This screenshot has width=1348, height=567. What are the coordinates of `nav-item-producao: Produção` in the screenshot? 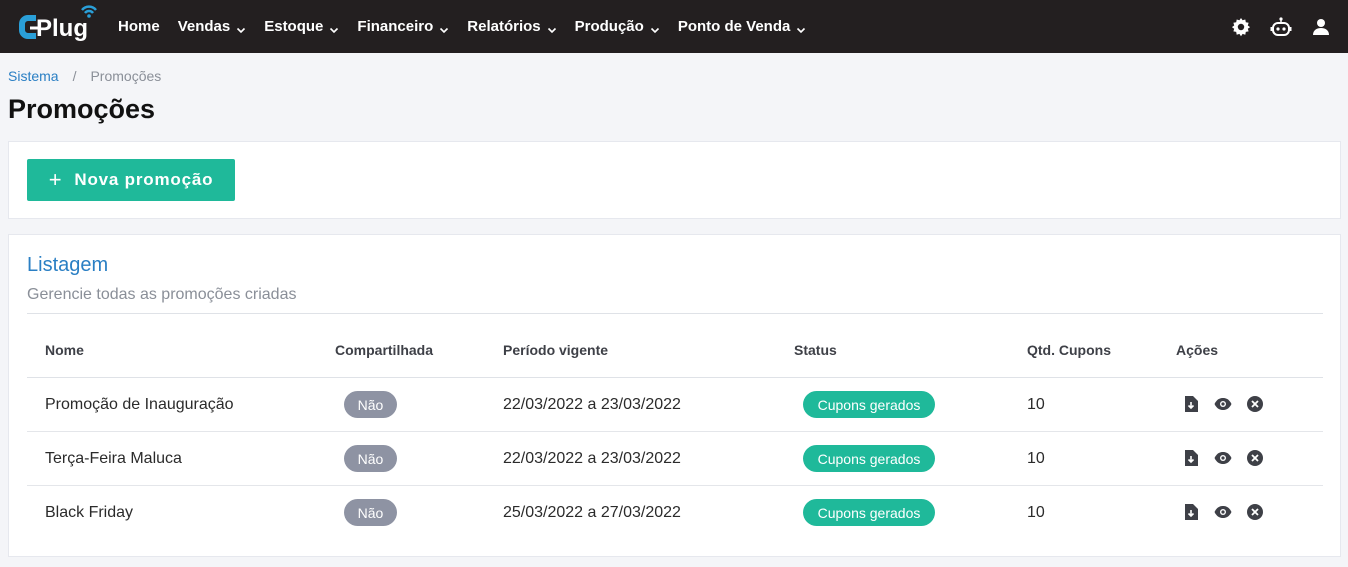 It's located at (617, 26).